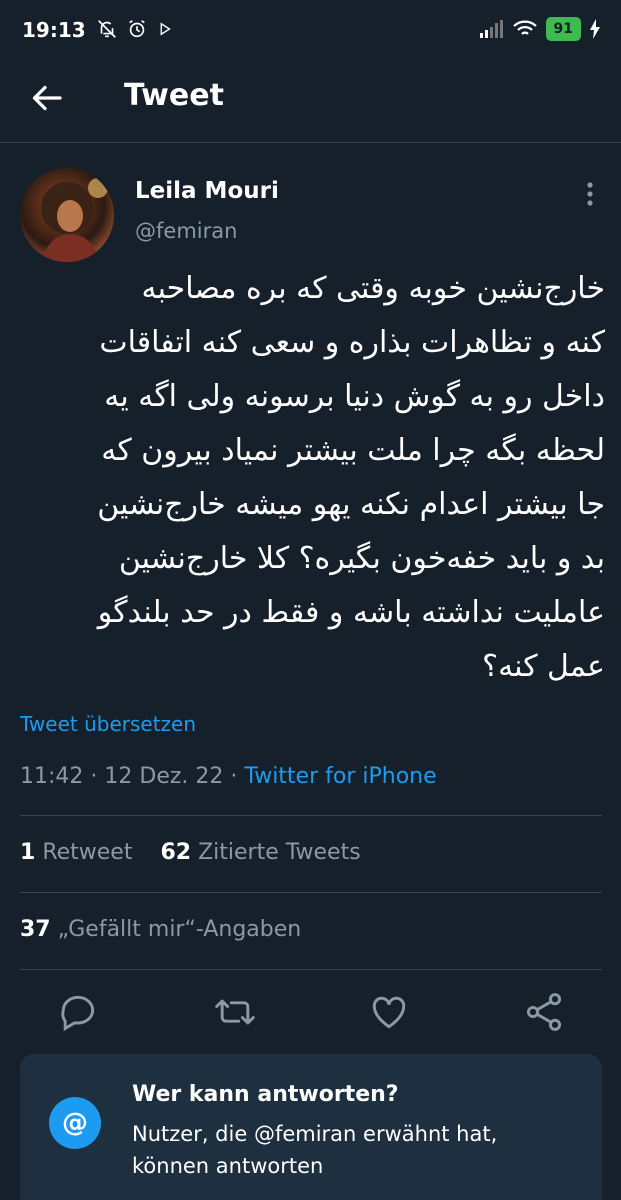 The width and height of the screenshot is (621, 1200). I want to click on tweet-date: 12 Dez. 22, so click(164, 776).